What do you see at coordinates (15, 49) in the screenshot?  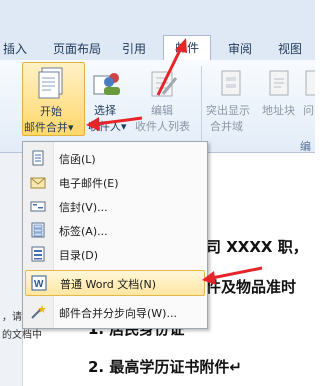 I see `tab-insert: 插入` at bounding box center [15, 49].